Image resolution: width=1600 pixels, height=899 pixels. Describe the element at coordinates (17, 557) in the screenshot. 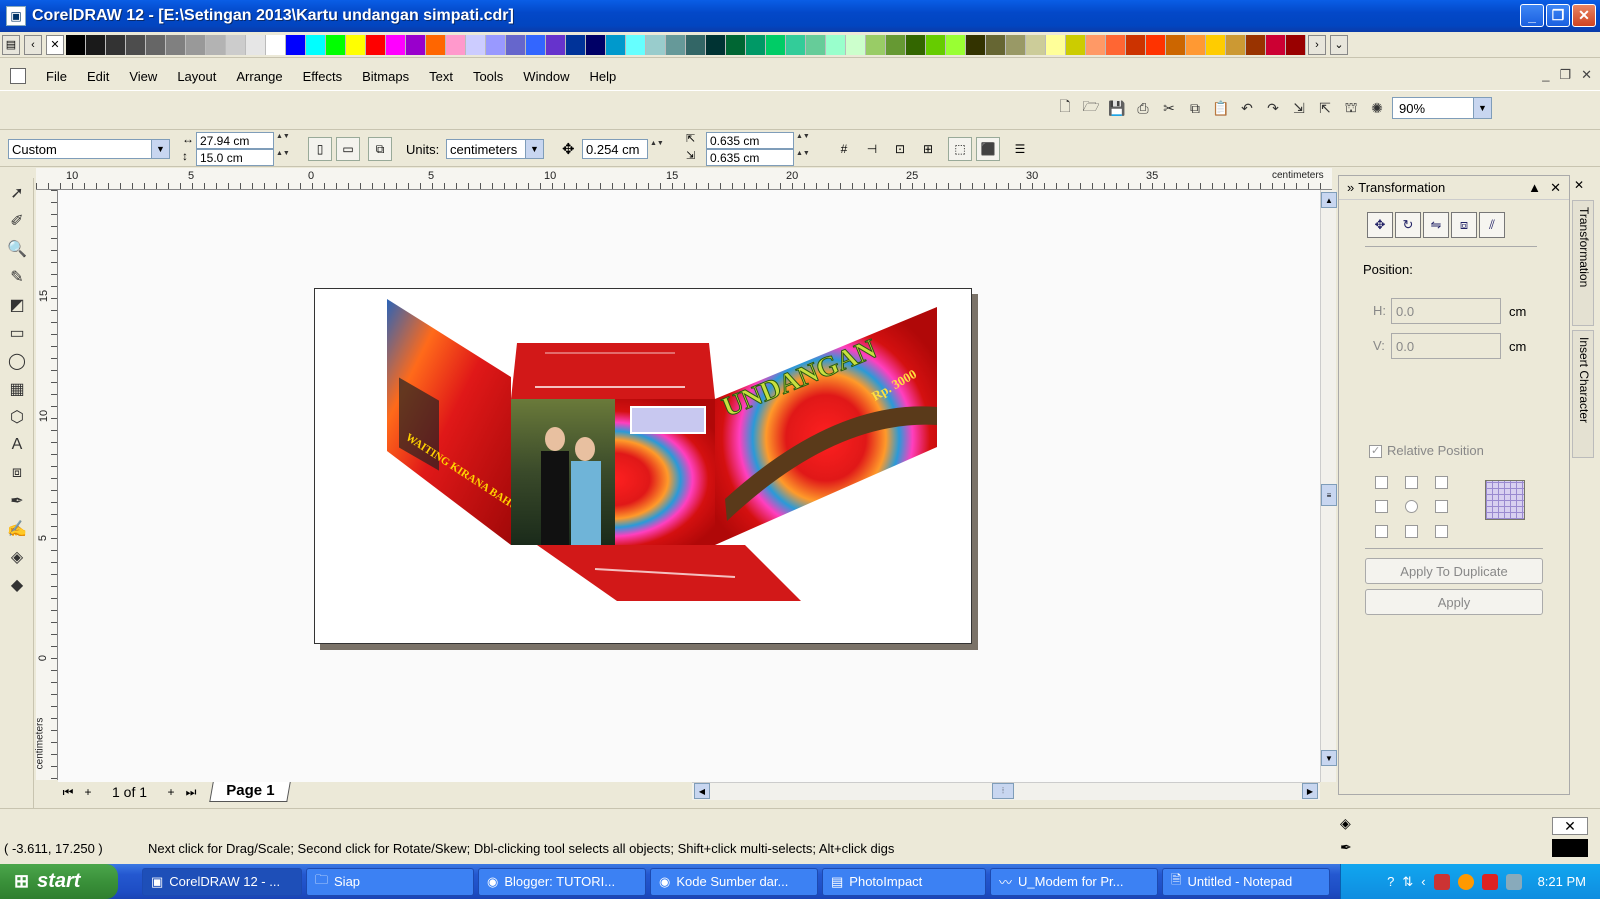

I see `fill-tool-icon: ◈` at that location.